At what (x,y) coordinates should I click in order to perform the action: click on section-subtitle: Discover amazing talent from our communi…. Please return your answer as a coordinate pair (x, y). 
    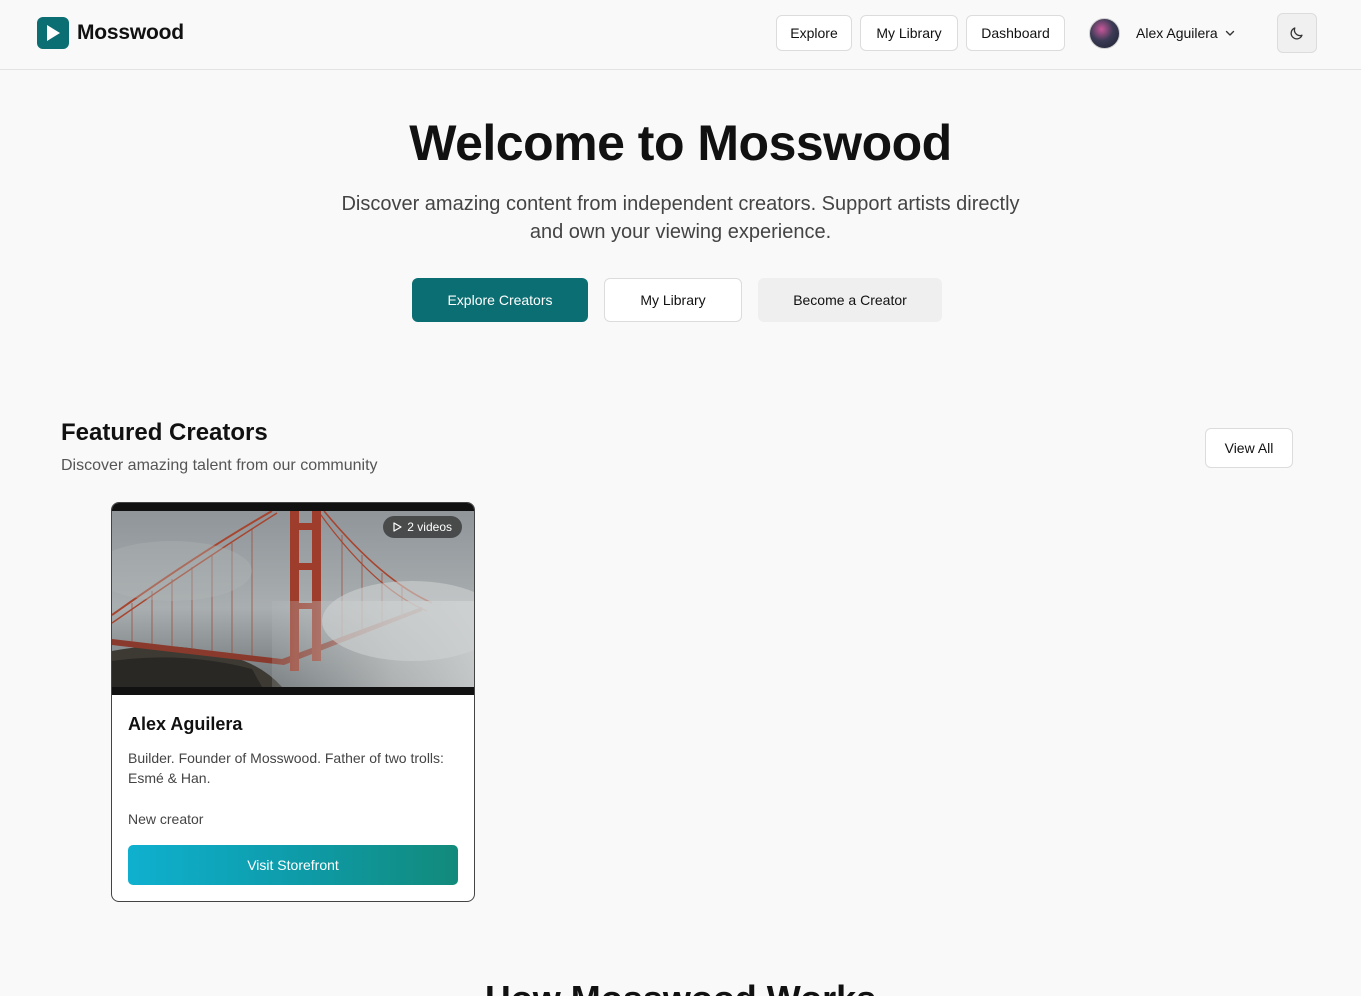
    Looking at the image, I should click on (219, 465).